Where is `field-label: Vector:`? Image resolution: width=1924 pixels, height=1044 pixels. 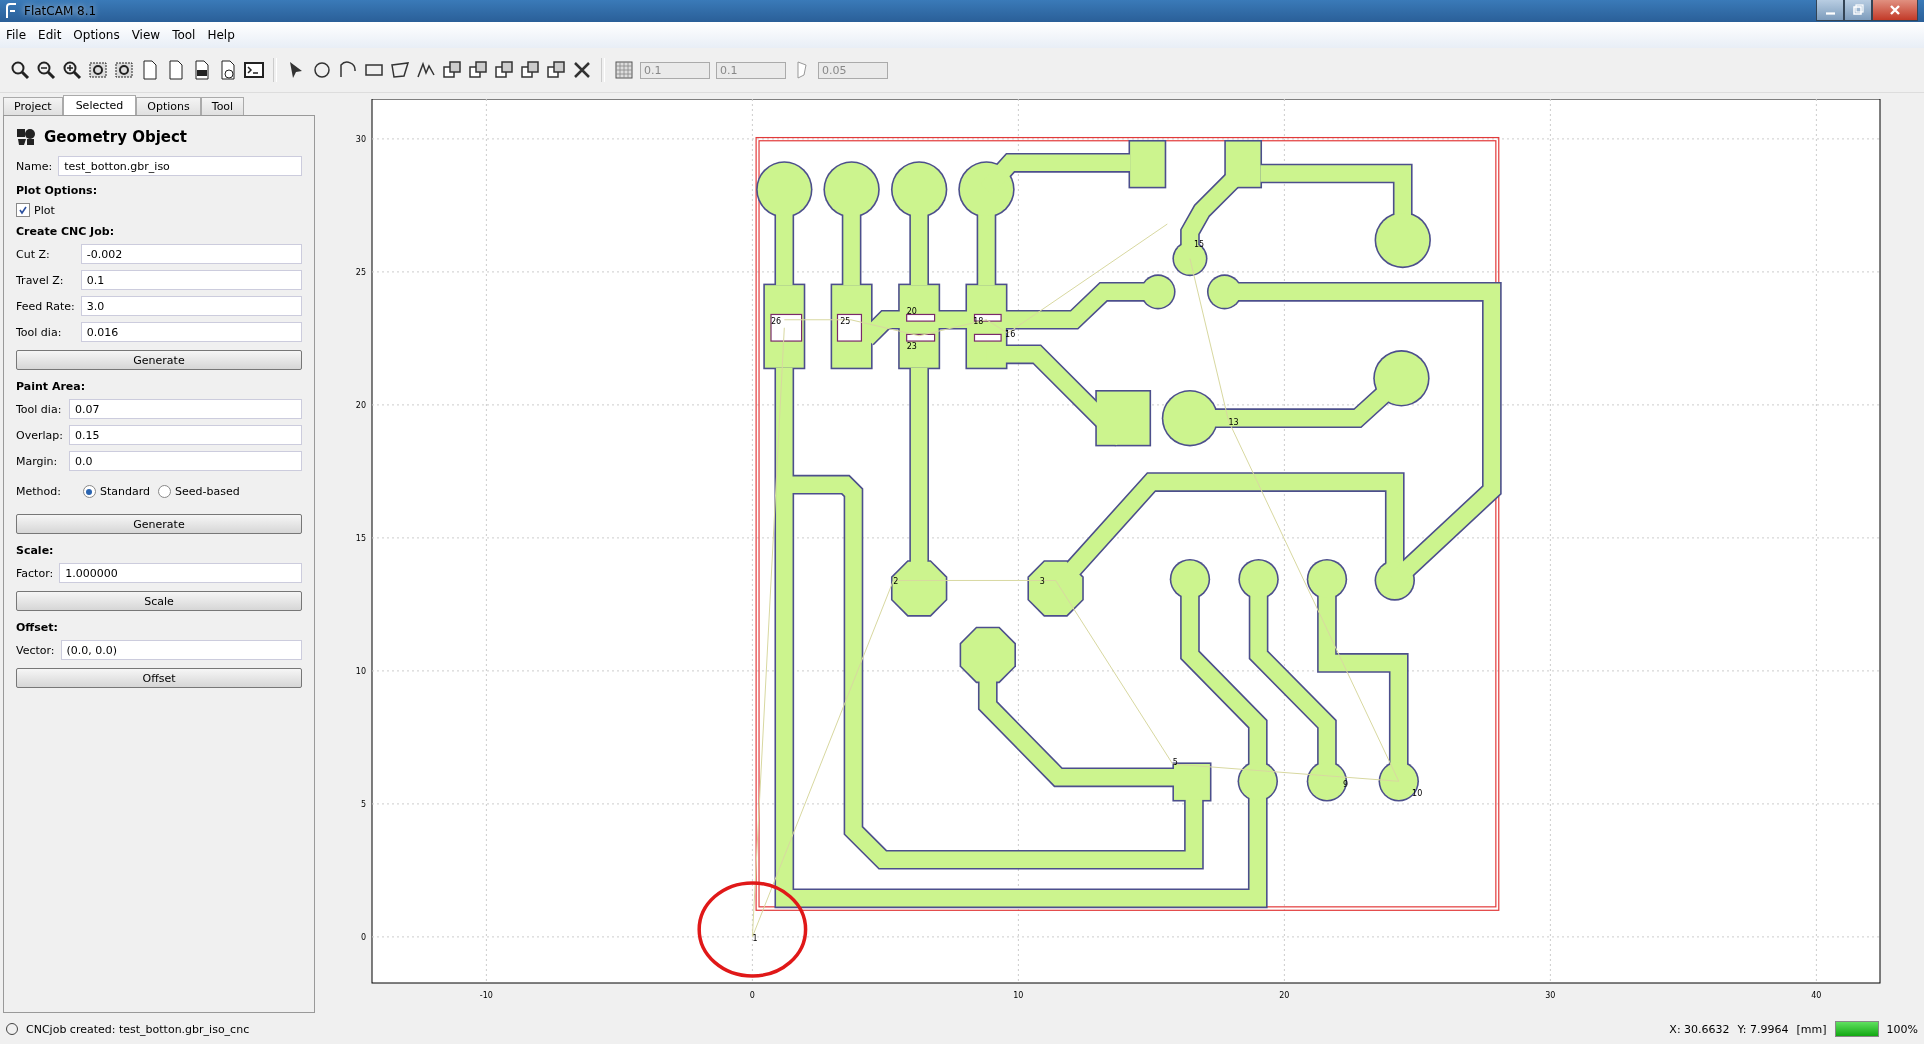
field-label: Vector: is located at coordinates (35, 650).